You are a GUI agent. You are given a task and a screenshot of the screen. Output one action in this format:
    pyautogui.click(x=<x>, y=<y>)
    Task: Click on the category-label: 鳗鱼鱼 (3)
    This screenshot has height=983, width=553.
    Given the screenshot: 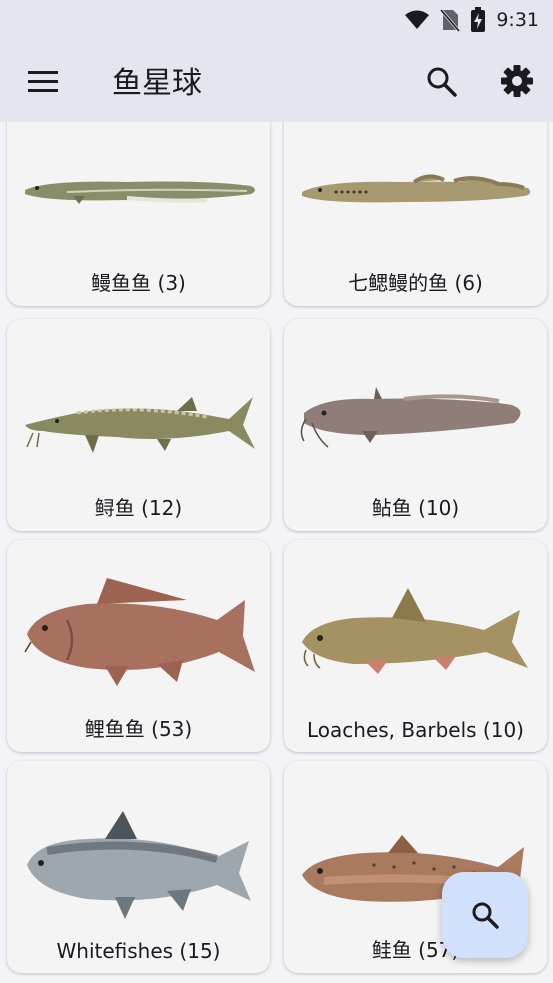 What is the action you would take?
    pyautogui.click(x=138, y=283)
    